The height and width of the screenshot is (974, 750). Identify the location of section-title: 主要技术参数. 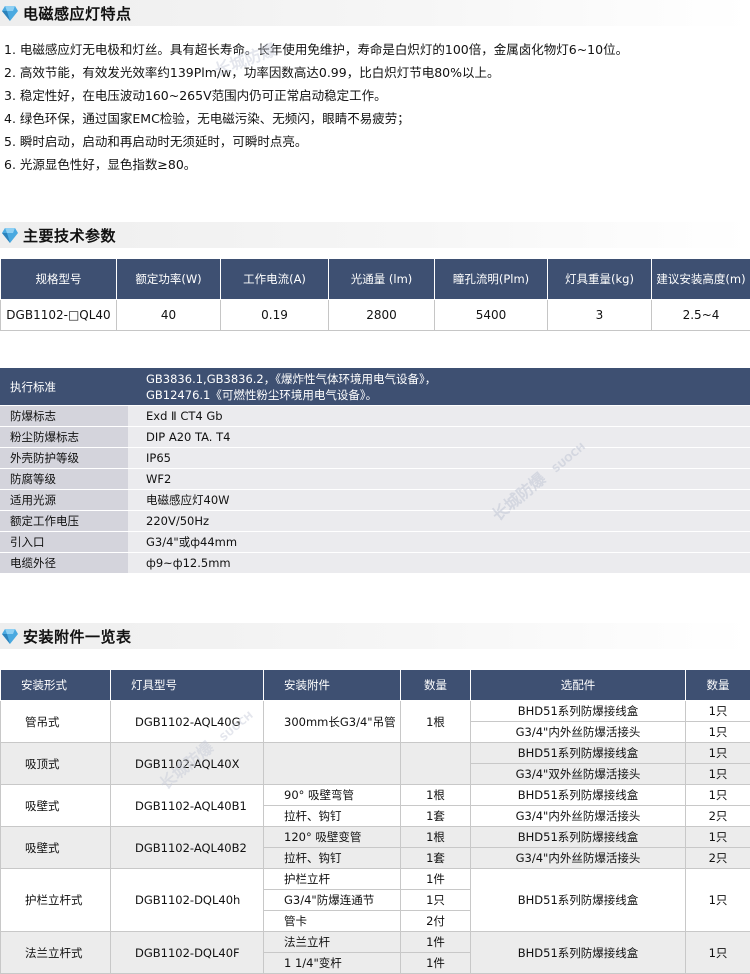
(69, 235).